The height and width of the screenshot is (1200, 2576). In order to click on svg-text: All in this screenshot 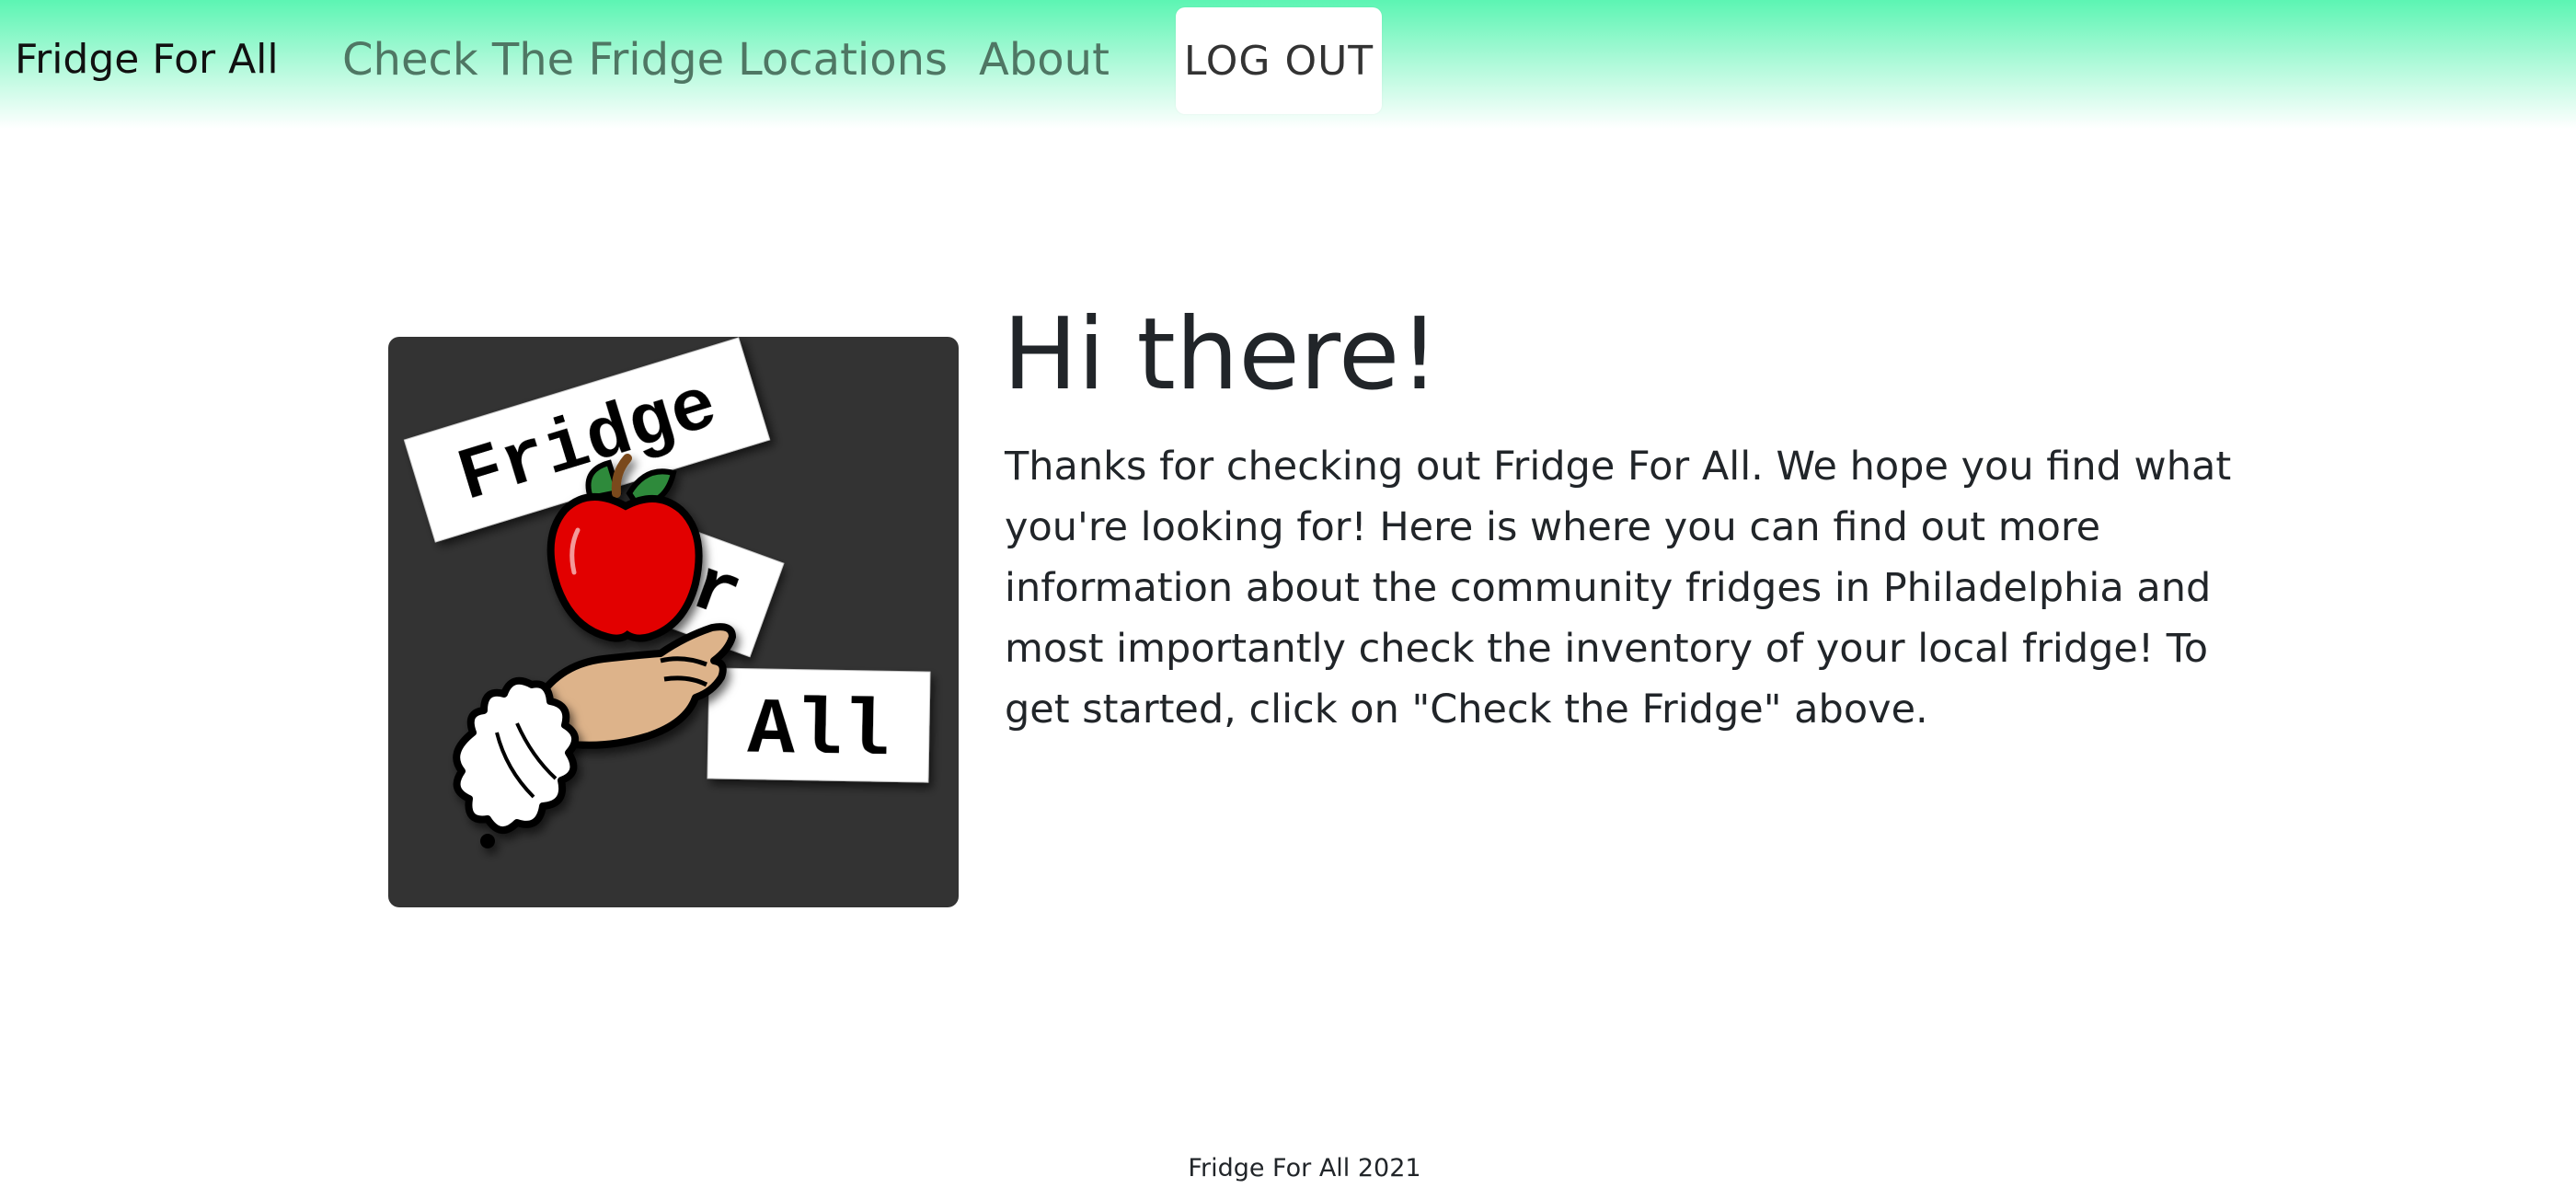, I will do `click(819, 732)`.